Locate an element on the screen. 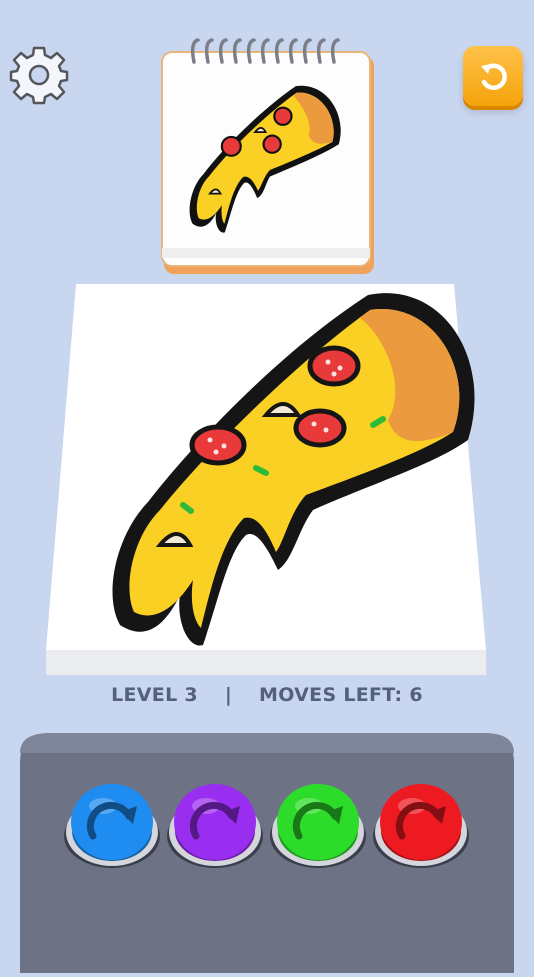 The height and width of the screenshot is (977, 534). green-rotate-button is located at coordinates (318, 823).